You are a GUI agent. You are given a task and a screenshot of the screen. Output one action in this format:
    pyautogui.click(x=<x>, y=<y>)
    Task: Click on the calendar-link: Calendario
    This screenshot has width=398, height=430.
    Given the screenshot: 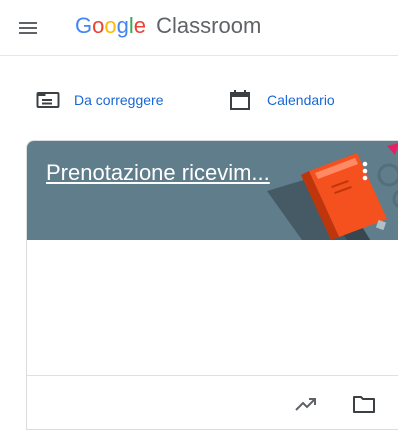 What is the action you would take?
    pyautogui.click(x=281, y=100)
    